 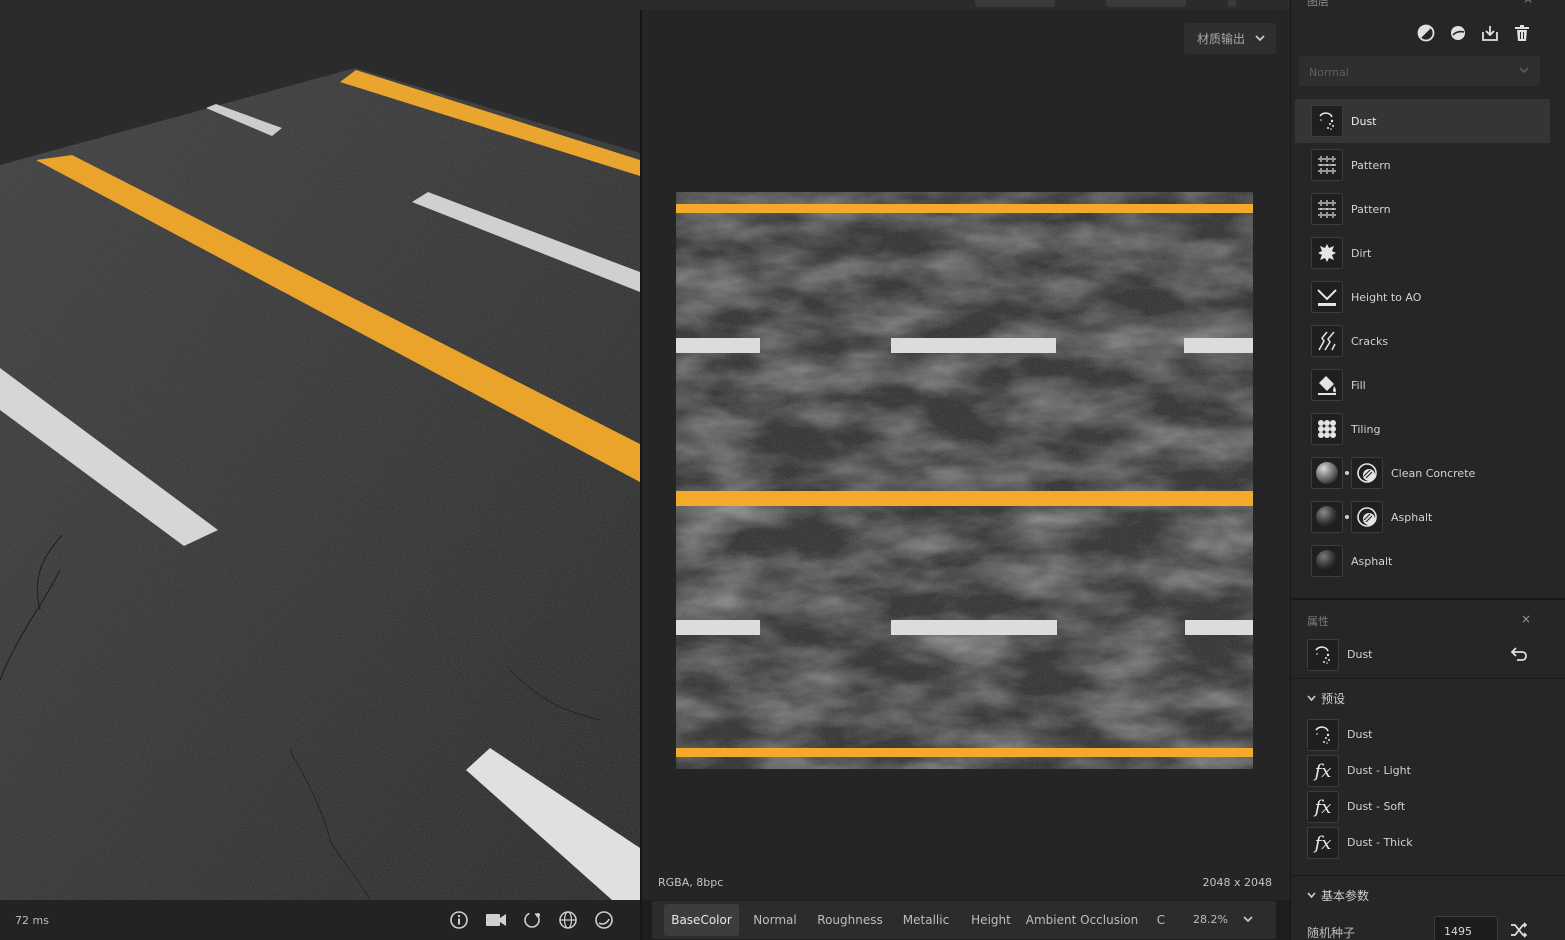 I want to click on layer-item-cracks: Cracks, so click(x=1422, y=341).